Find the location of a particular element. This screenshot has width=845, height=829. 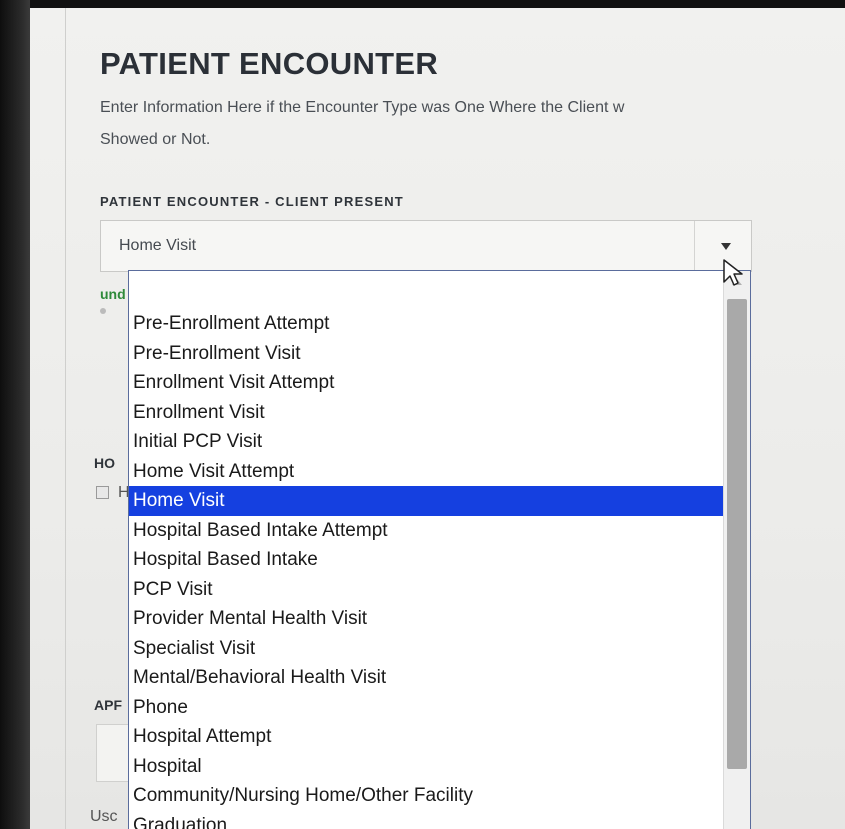

dropdown-option: Home Visit Attempt is located at coordinates (426, 472).